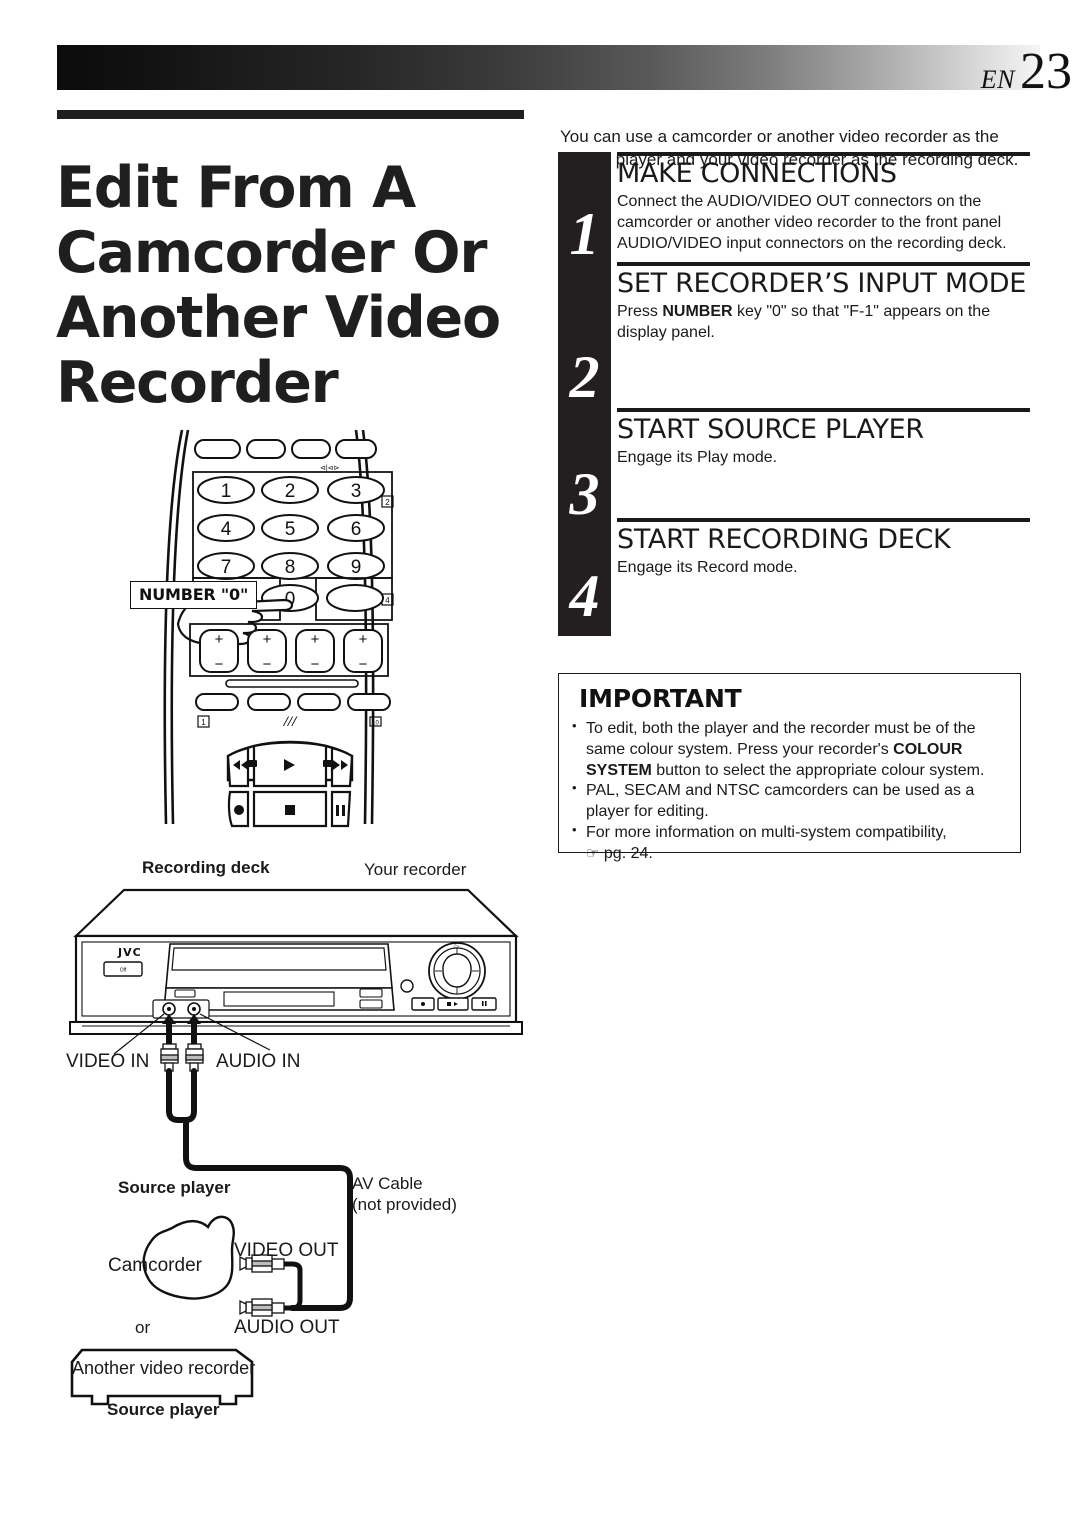 The height and width of the screenshot is (1526, 1080). What do you see at coordinates (484, 1004) in the screenshot?
I see `vcr-pause-button` at bounding box center [484, 1004].